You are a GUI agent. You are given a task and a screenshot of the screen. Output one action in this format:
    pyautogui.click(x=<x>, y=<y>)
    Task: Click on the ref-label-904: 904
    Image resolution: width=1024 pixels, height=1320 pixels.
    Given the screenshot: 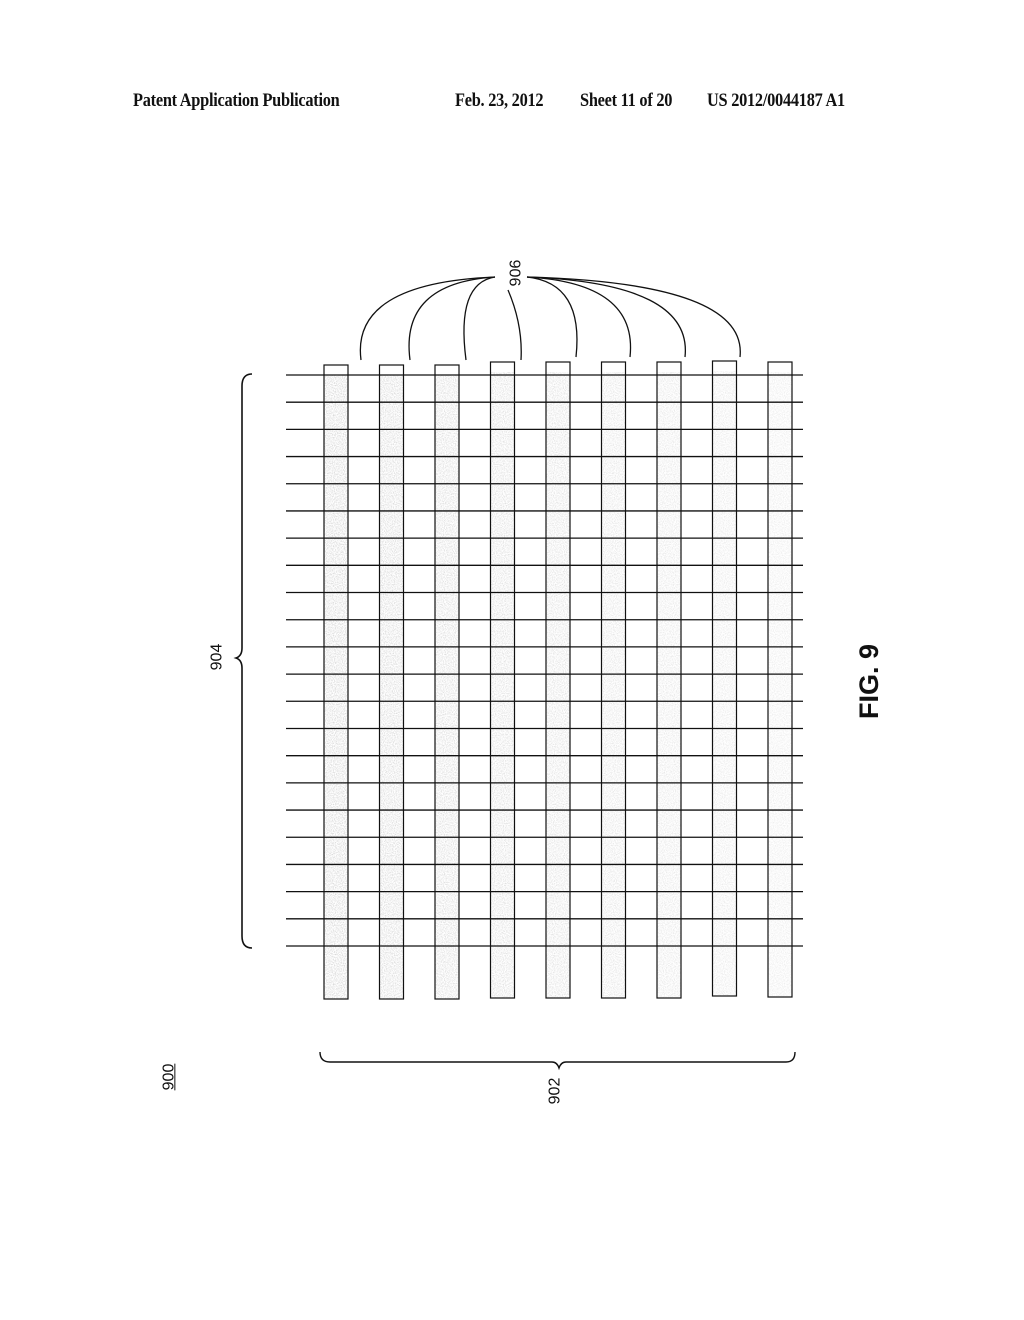 What is the action you would take?
    pyautogui.click(x=217, y=657)
    